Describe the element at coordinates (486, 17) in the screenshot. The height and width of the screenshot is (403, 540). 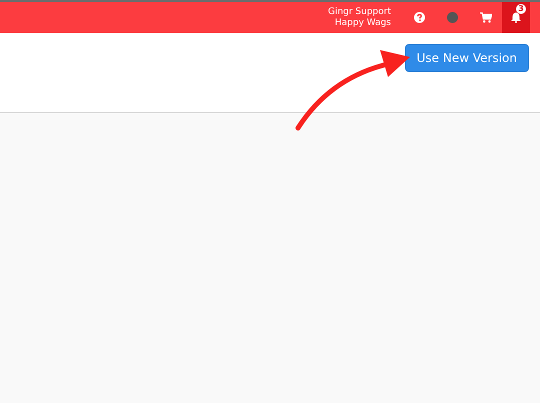
I see `cart-icon` at that location.